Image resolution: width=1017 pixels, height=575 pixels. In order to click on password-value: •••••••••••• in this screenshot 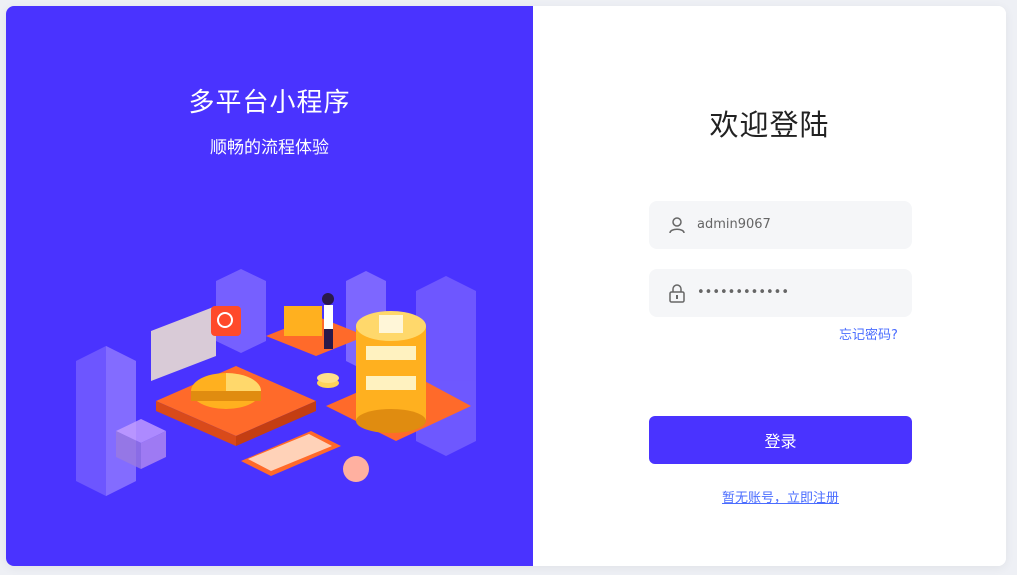, I will do `click(743, 293)`.